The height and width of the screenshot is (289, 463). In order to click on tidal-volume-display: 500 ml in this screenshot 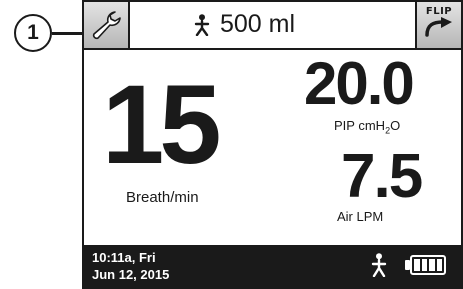, I will do `click(244, 24)`.